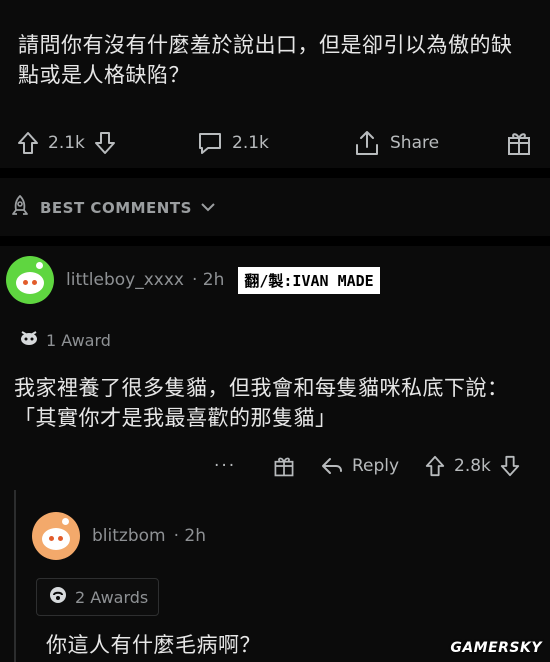 This screenshot has width=550, height=662. I want to click on comment-header: blitzbom · 2h, so click(119, 536).